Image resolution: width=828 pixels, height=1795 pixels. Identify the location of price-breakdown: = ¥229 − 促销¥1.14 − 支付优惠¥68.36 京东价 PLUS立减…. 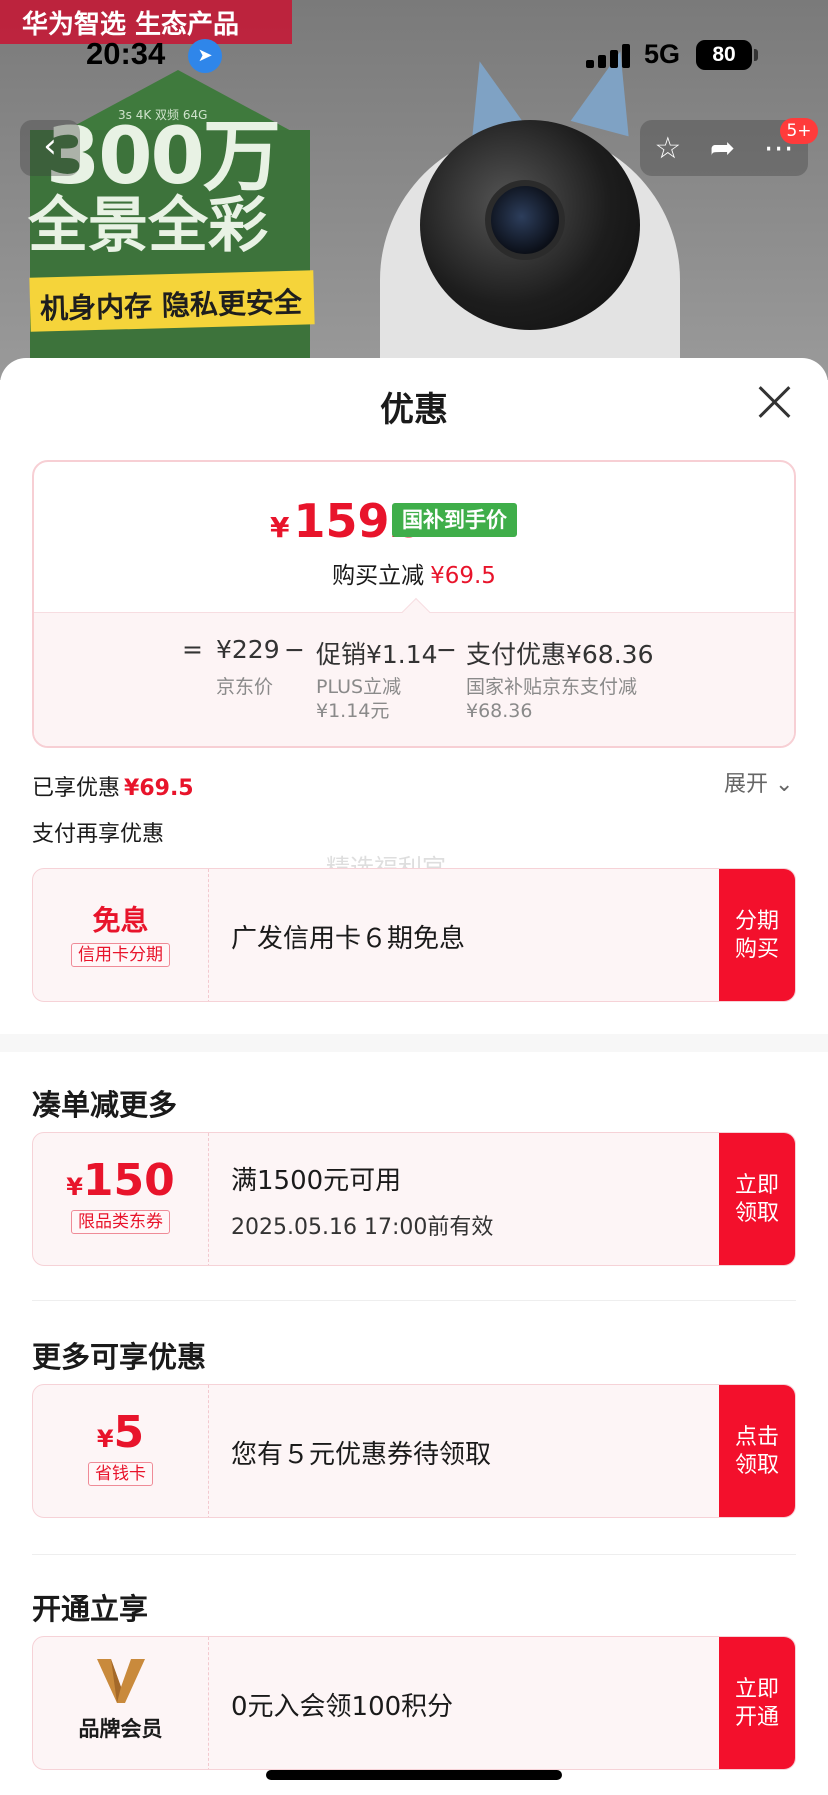
(414, 671).